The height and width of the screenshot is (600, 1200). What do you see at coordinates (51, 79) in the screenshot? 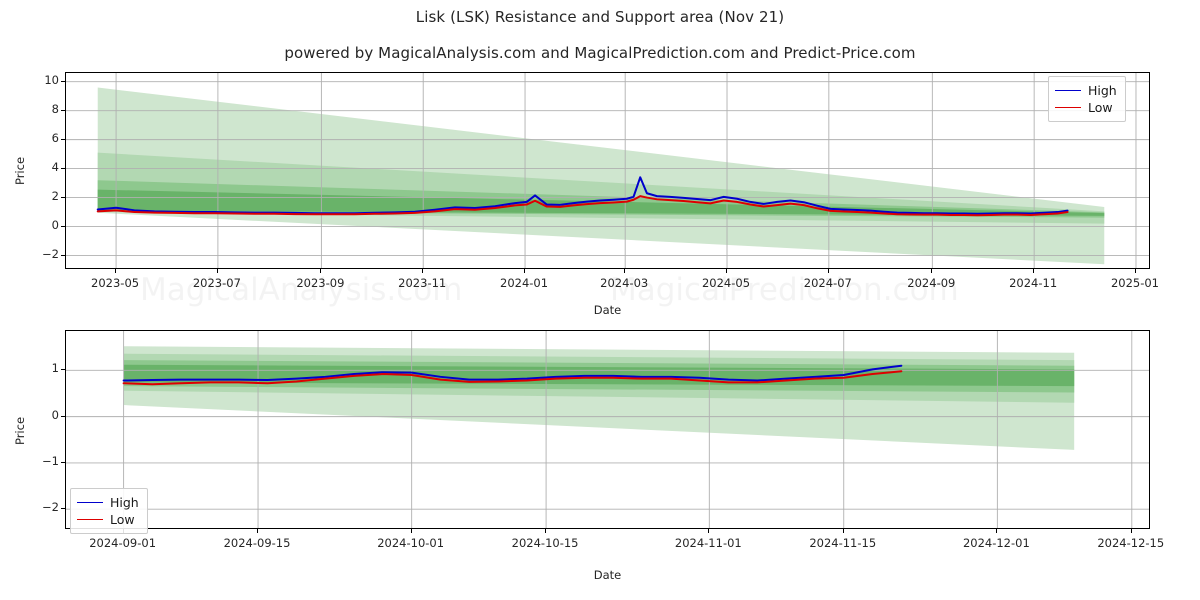
I see `y-tick-label: 10` at bounding box center [51, 79].